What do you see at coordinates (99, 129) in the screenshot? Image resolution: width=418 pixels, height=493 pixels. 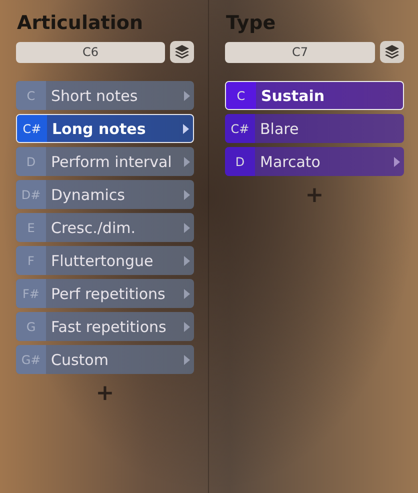 I see `item-label: Long notes` at bounding box center [99, 129].